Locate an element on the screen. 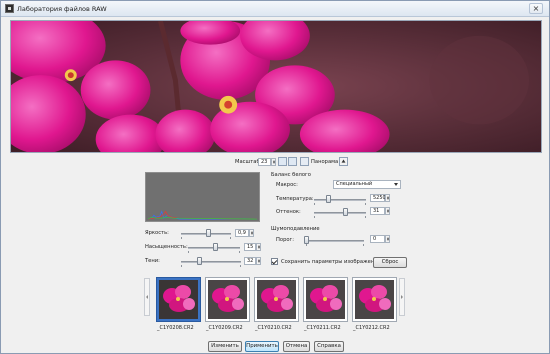 Image resolution: width=550 pixels, height=354 pixels. filmstrip-scroll-right is located at coordinates (402, 297).